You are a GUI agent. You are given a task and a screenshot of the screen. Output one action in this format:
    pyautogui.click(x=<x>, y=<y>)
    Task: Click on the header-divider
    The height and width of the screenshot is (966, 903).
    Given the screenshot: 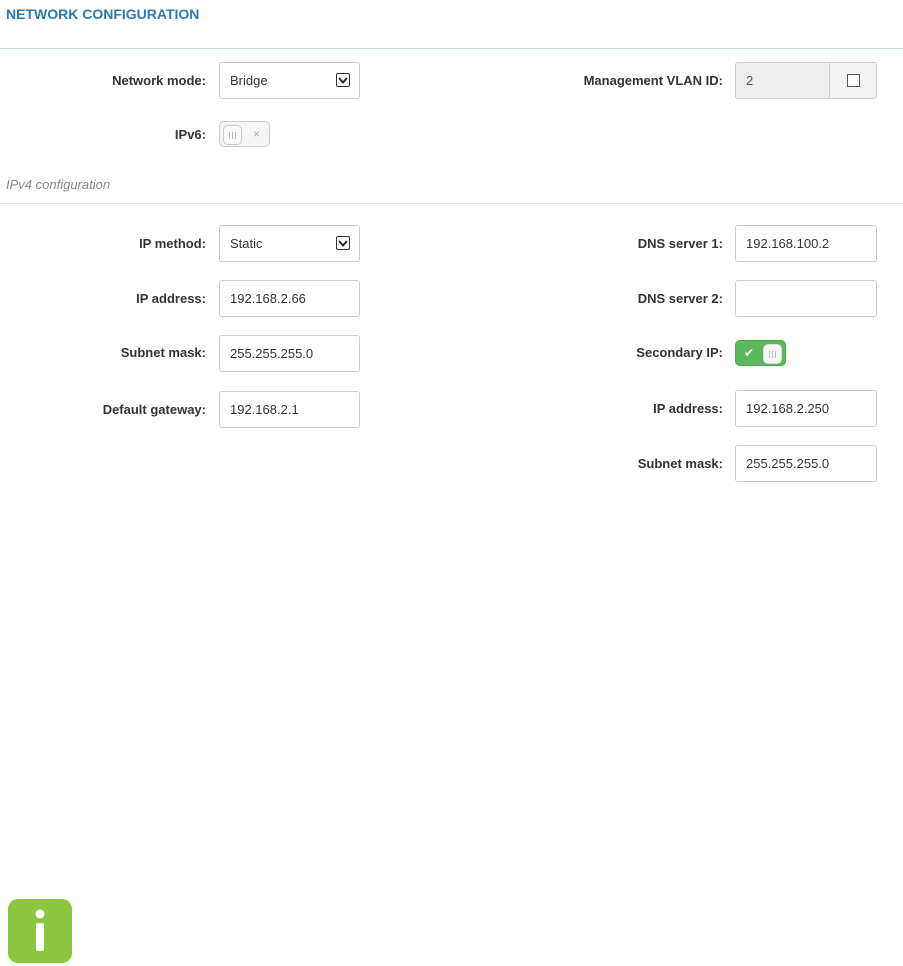 What is the action you would take?
    pyautogui.click(x=451, y=48)
    